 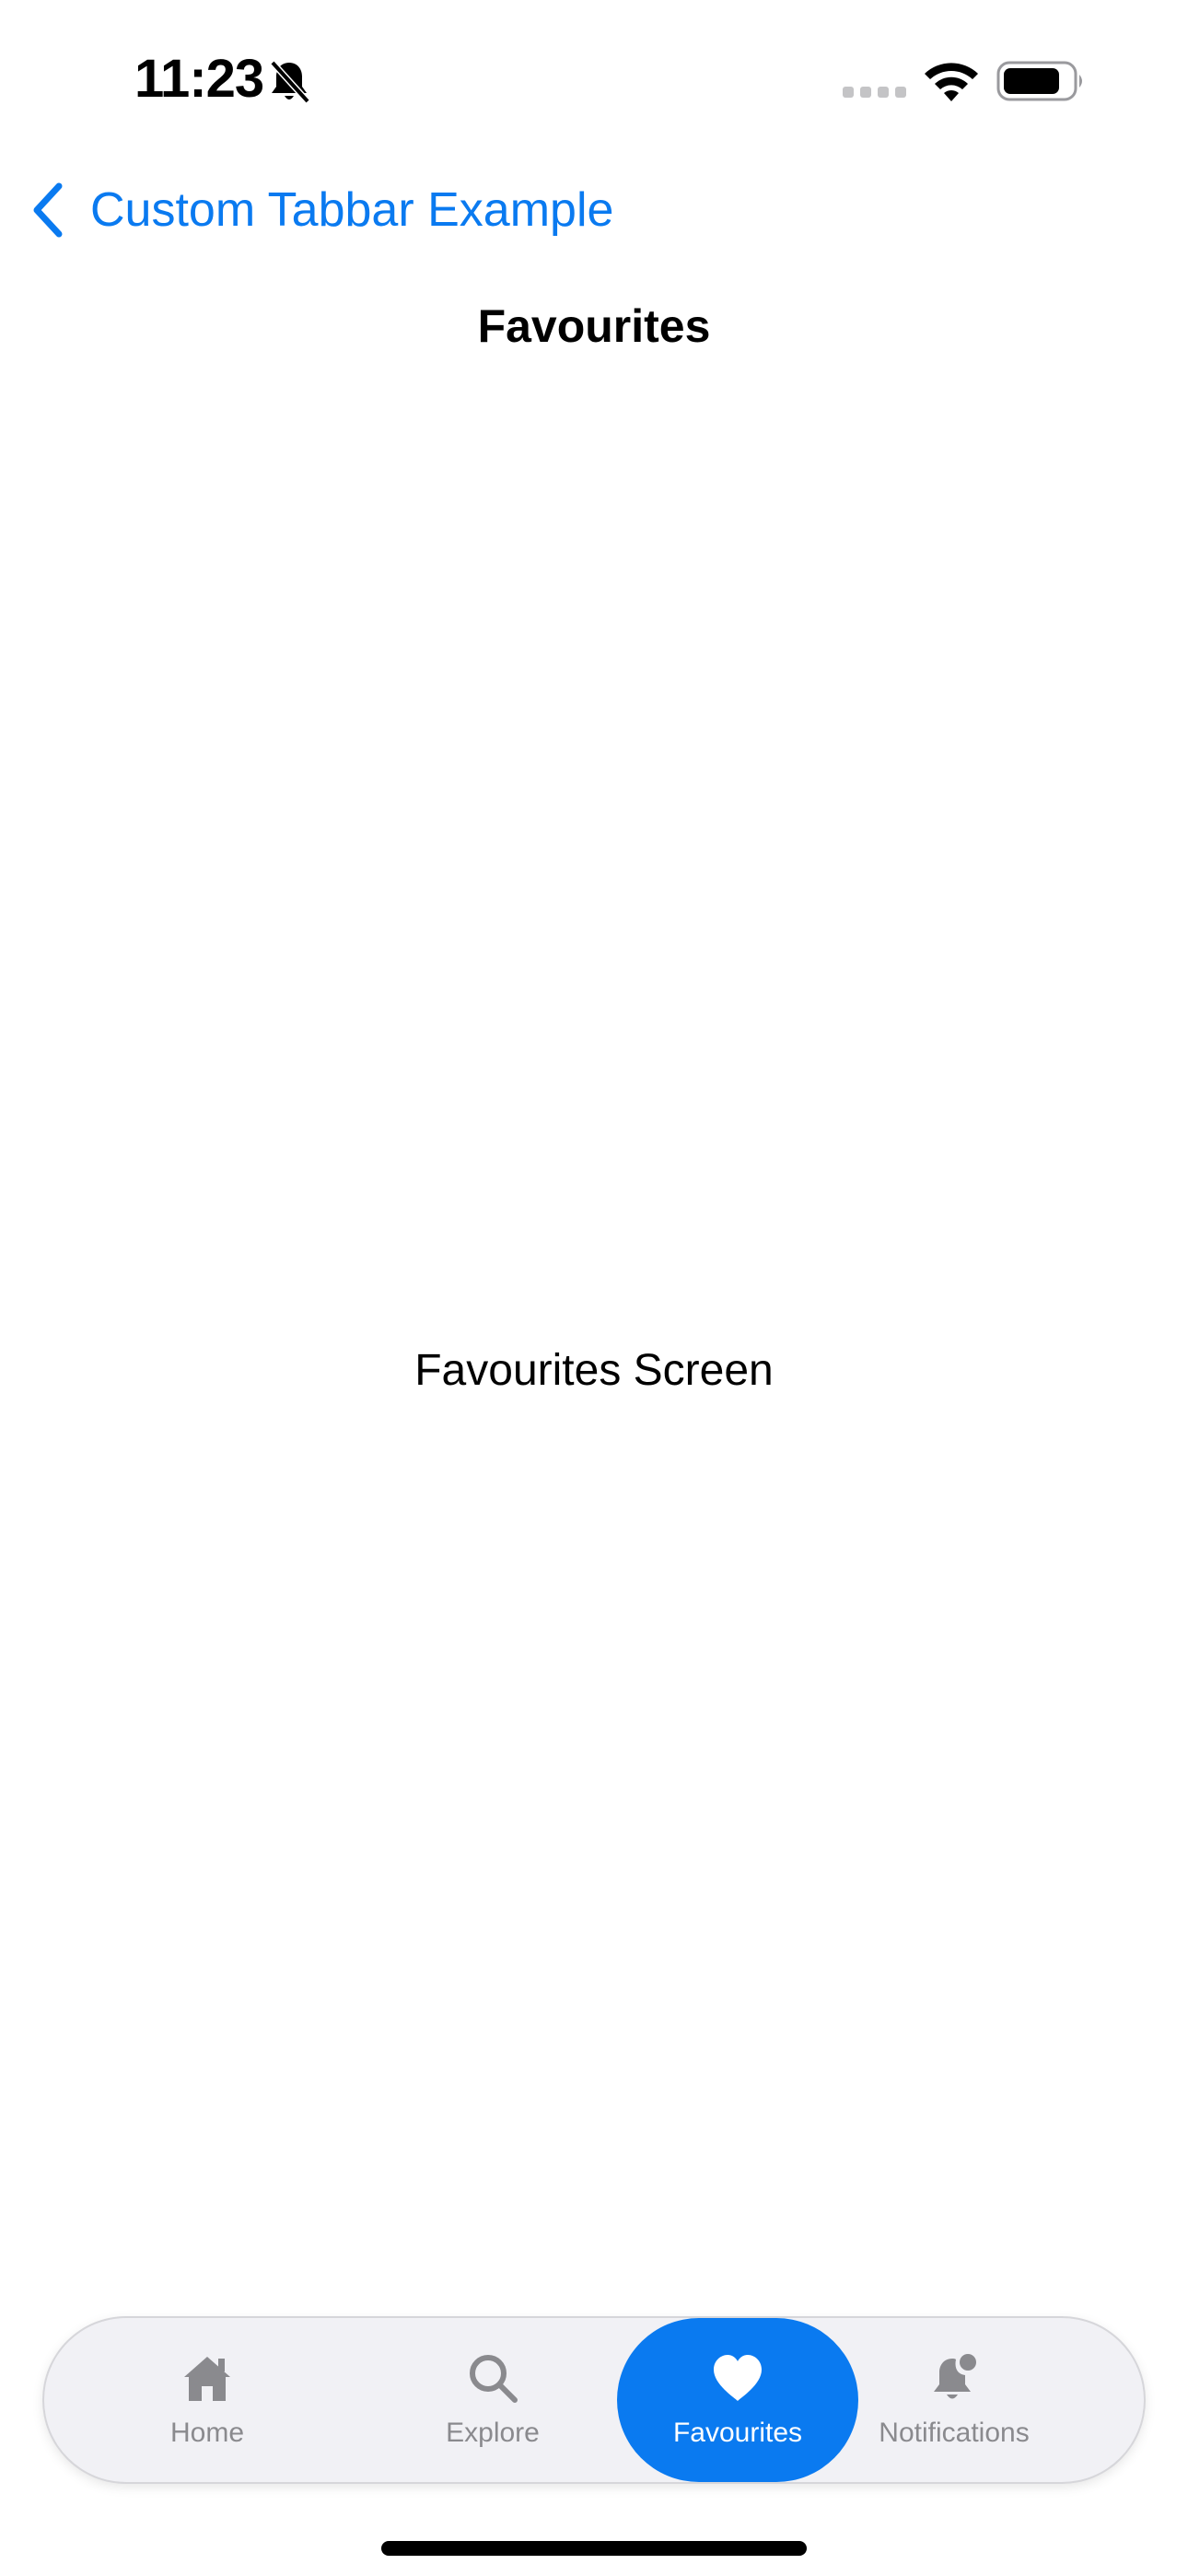 What do you see at coordinates (494, 2379) in the screenshot?
I see `search-icon` at bounding box center [494, 2379].